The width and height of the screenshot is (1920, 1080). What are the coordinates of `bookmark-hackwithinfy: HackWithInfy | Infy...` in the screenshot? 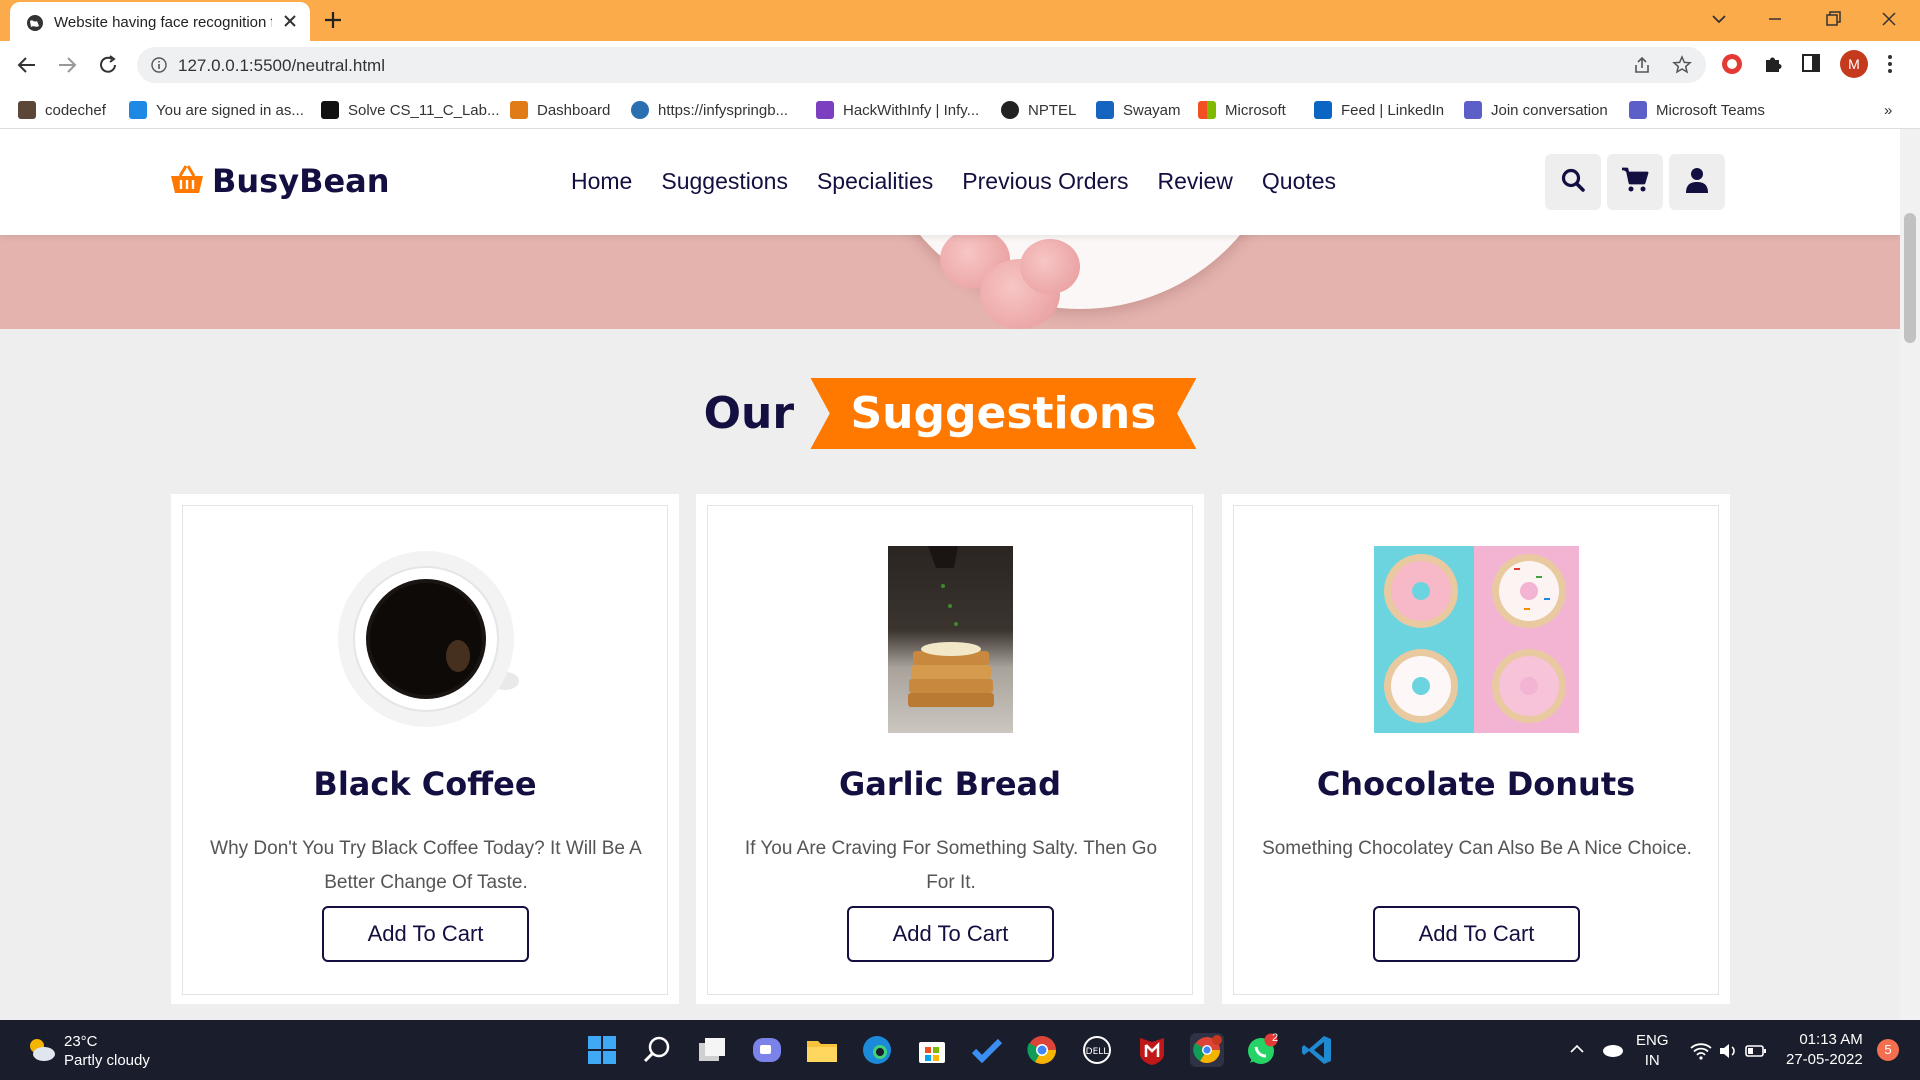 It's located at (897, 110).